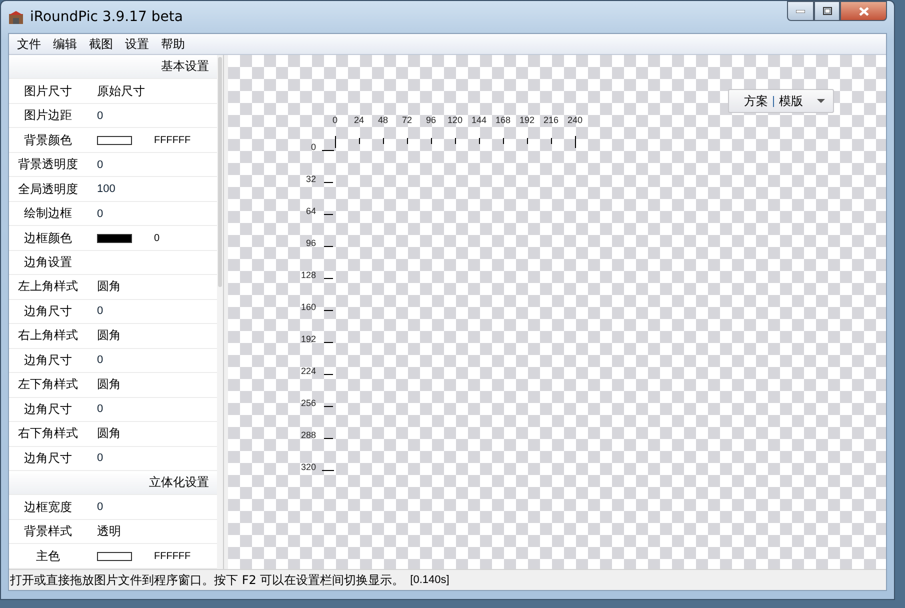 The image size is (905, 608). What do you see at coordinates (48, 335) in the screenshot?
I see `property-label: 右上角样式` at bounding box center [48, 335].